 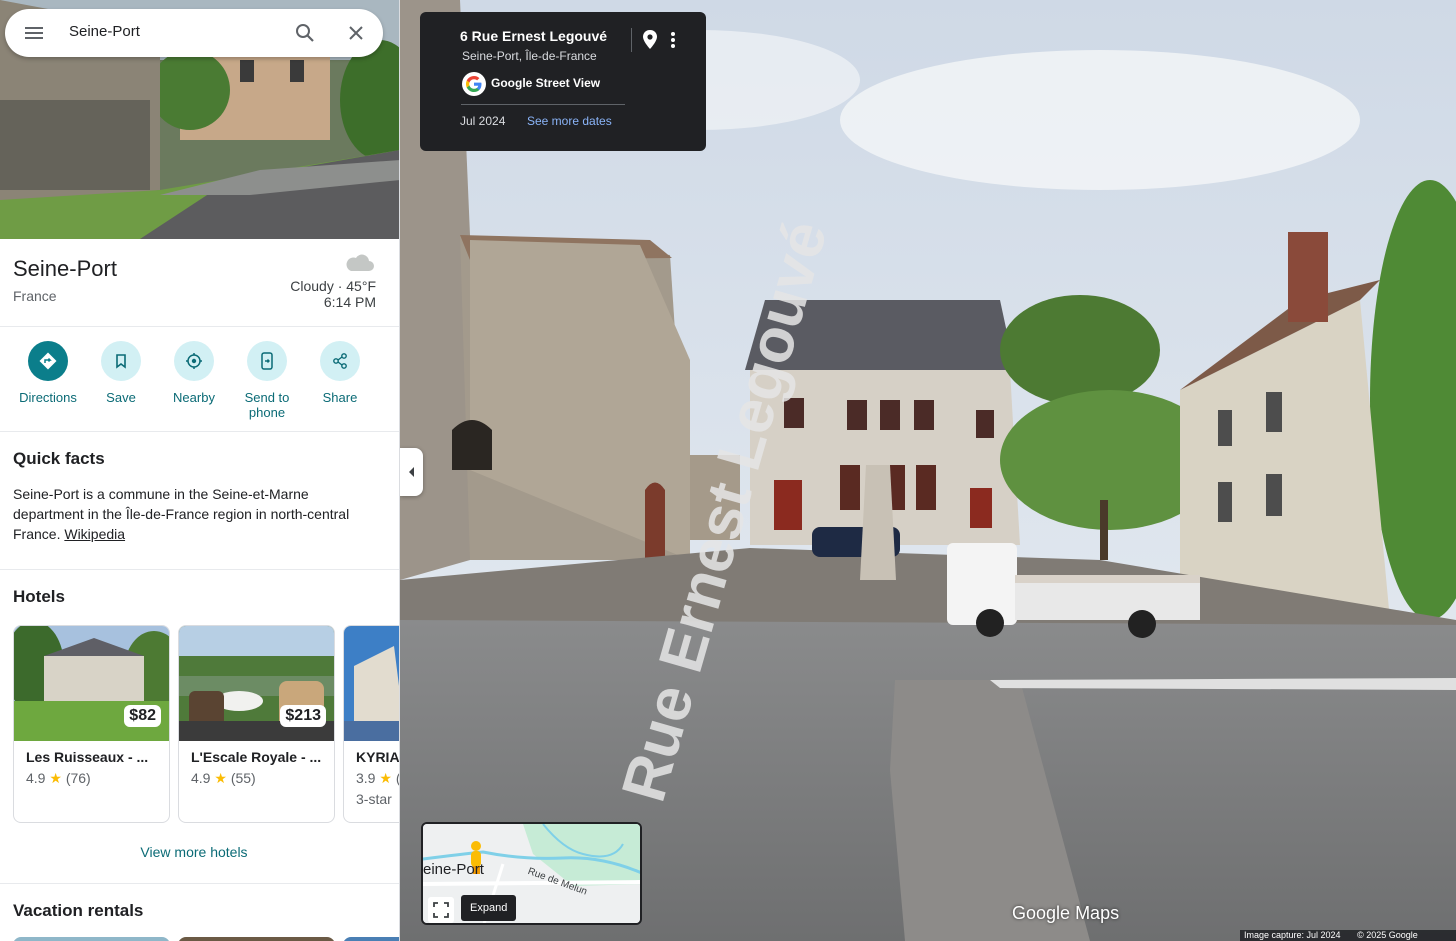 What do you see at coordinates (360, 262) in the screenshot?
I see `cloud-icon` at bounding box center [360, 262].